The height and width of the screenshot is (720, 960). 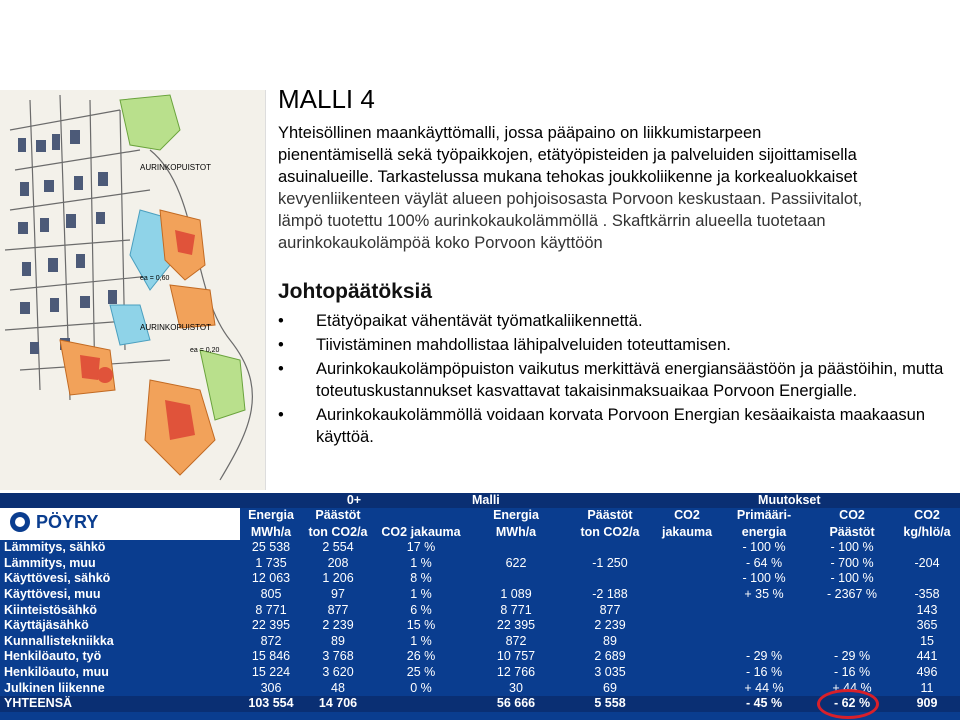 I want to click on col-header: jakauma, so click(x=687, y=531).